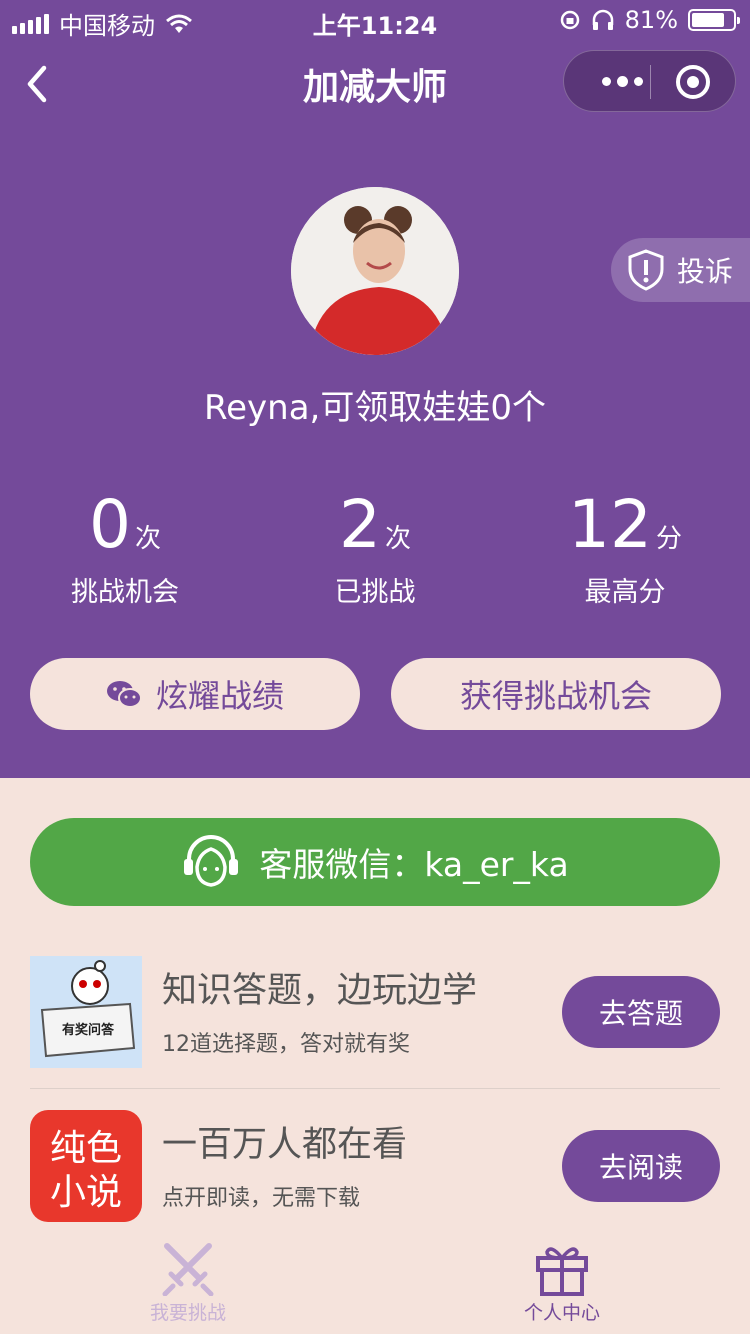 Image resolution: width=750 pixels, height=1334 pixels. I want to click on capsule-divider, so click(650, 82).